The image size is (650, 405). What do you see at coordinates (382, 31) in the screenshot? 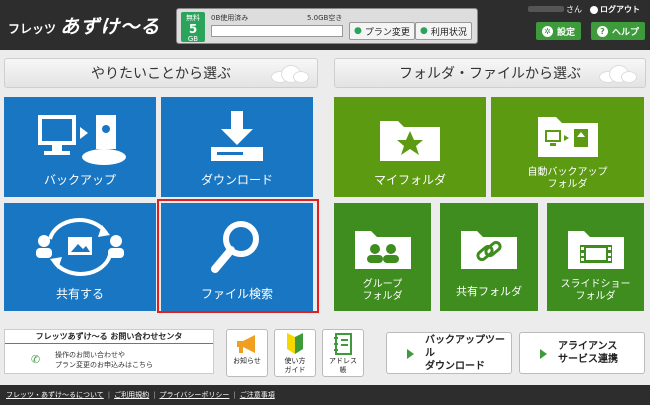
I see `plan-change-button: ● プラン変更` at bounding box center [382, 31].